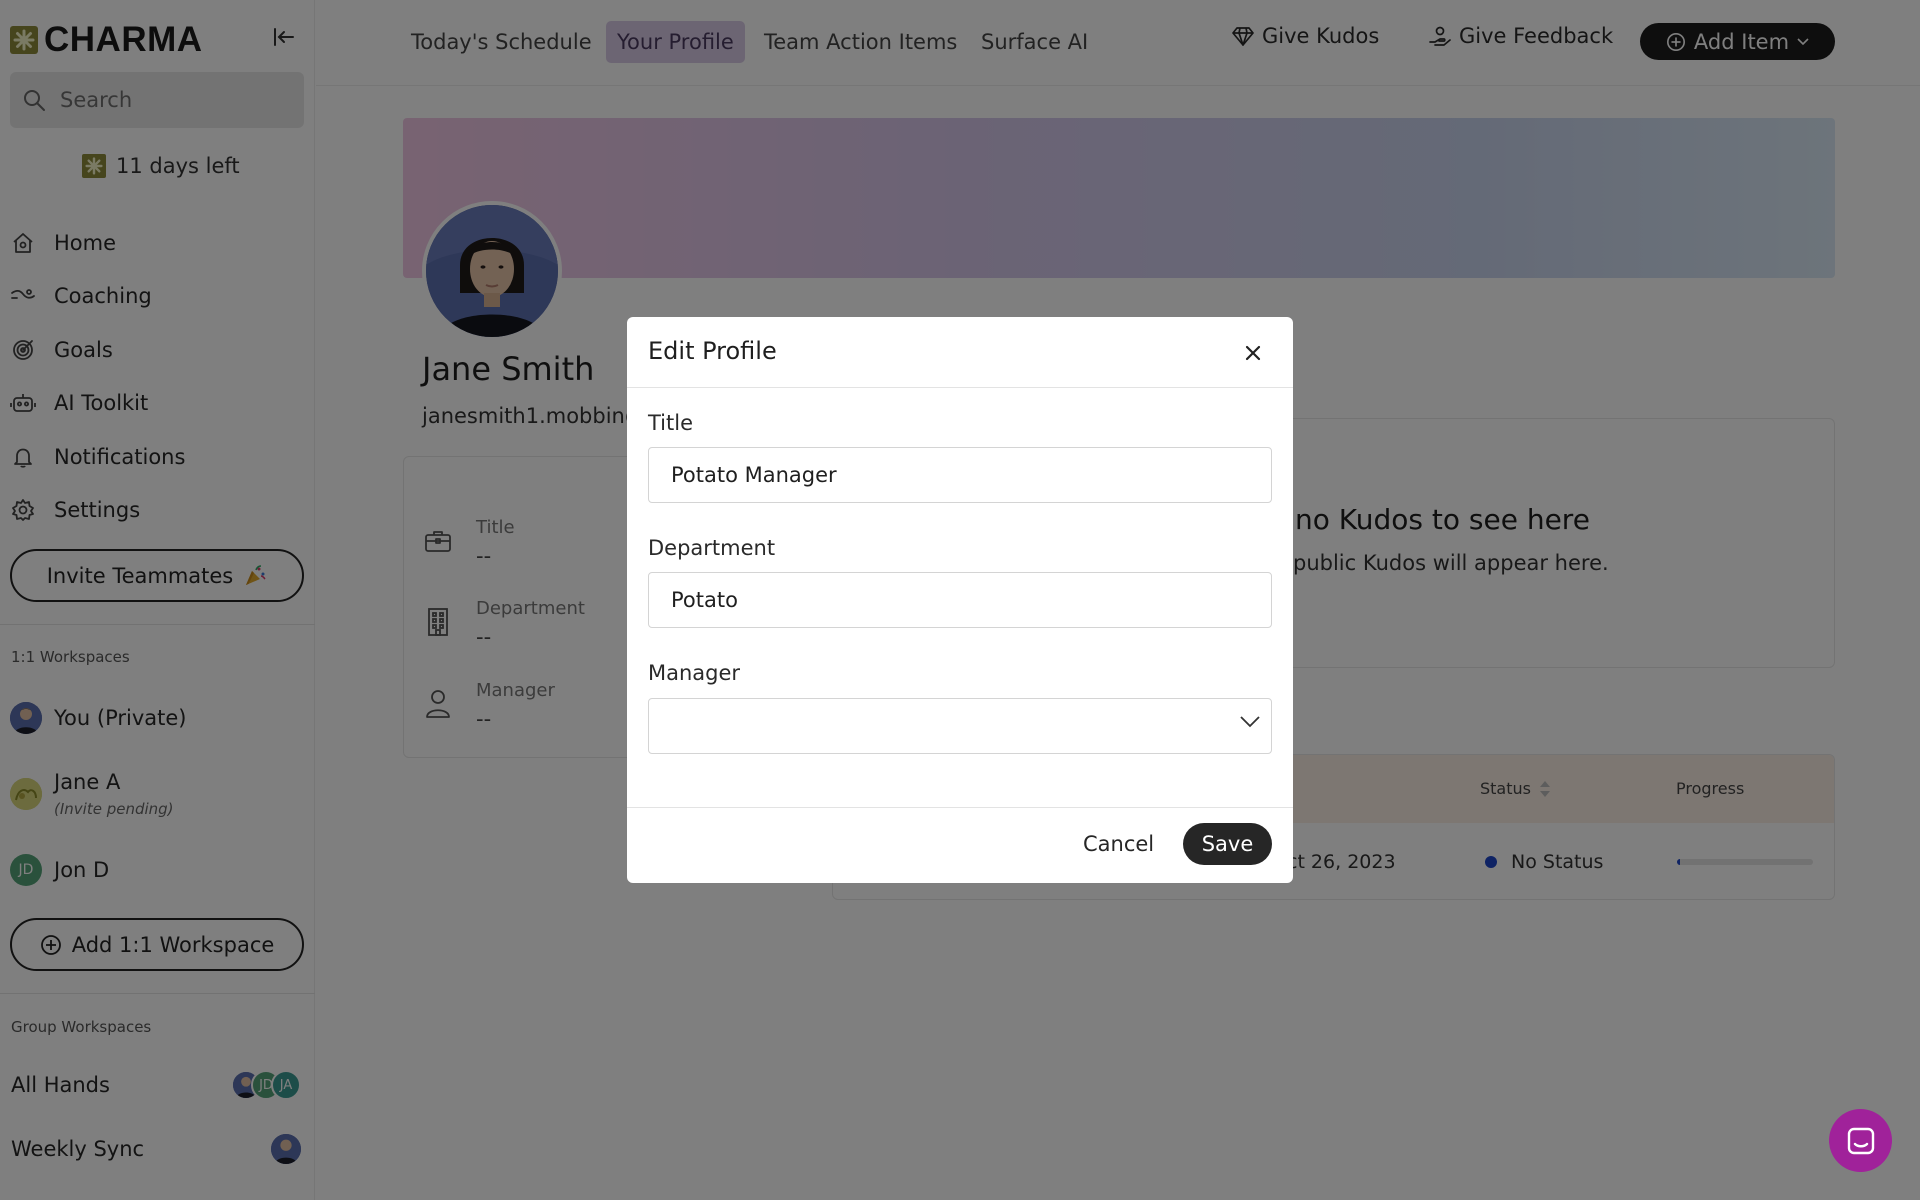  What do you see at coordinates (694, 673) in the screenshot?
I see `manager-field-label: Manager` at bounding box center [694, 673].